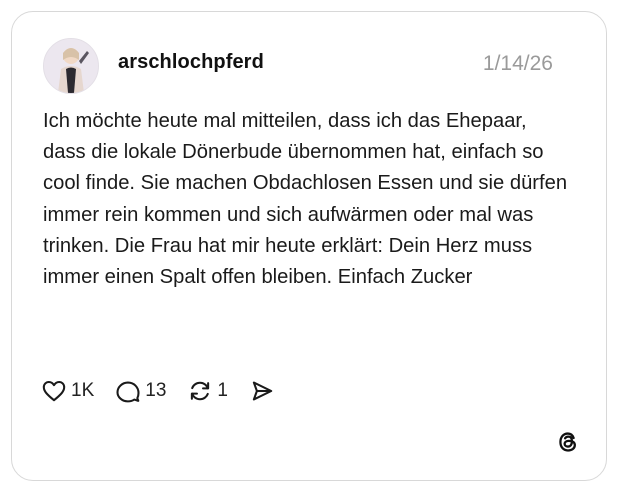 The image size is (620, 493). What do you see at coordinates (67, 391) in the screenshot?
I see `like-button: 1K` at bounding box center [67, 391].